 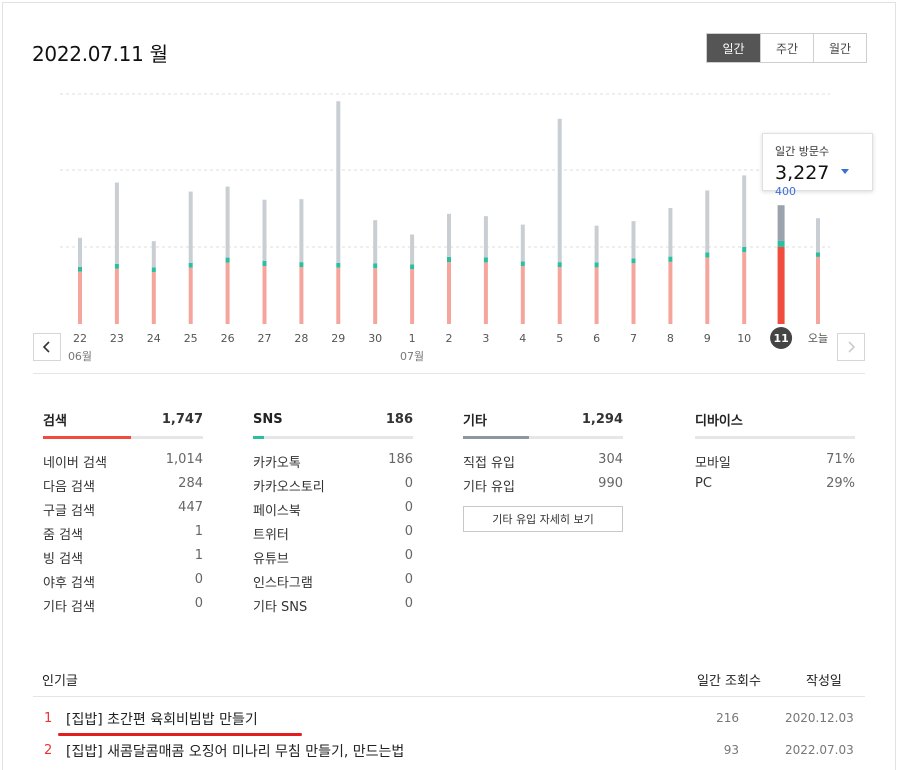 What do you see at coordinates (80, 356) in the screenshot?
I see `month-label: 06월` at bounding box center [80, 356].